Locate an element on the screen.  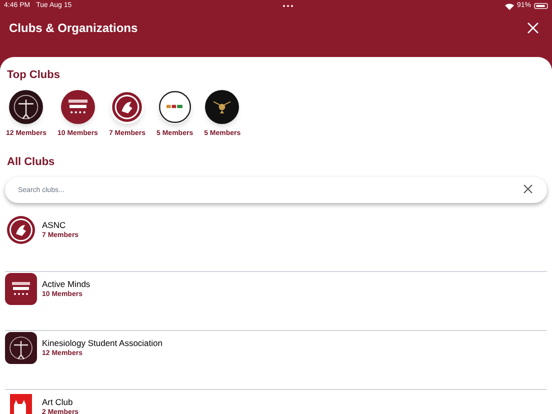
section-title: Top Clubs is located at coordinates (33, 75).